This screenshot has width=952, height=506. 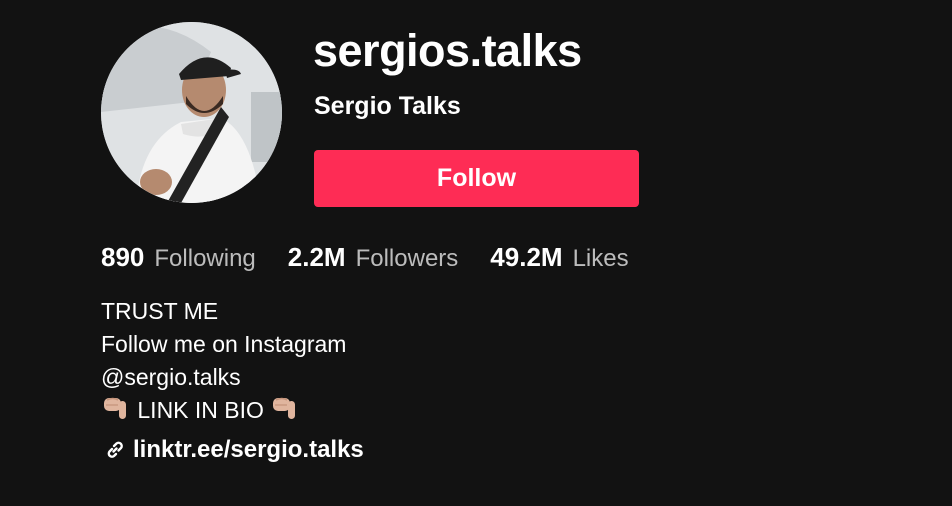 What do you see at coordinates (316, 257) in the screenshot?
I see `followers-count: 2.2M` at bounding box center [316, 257].